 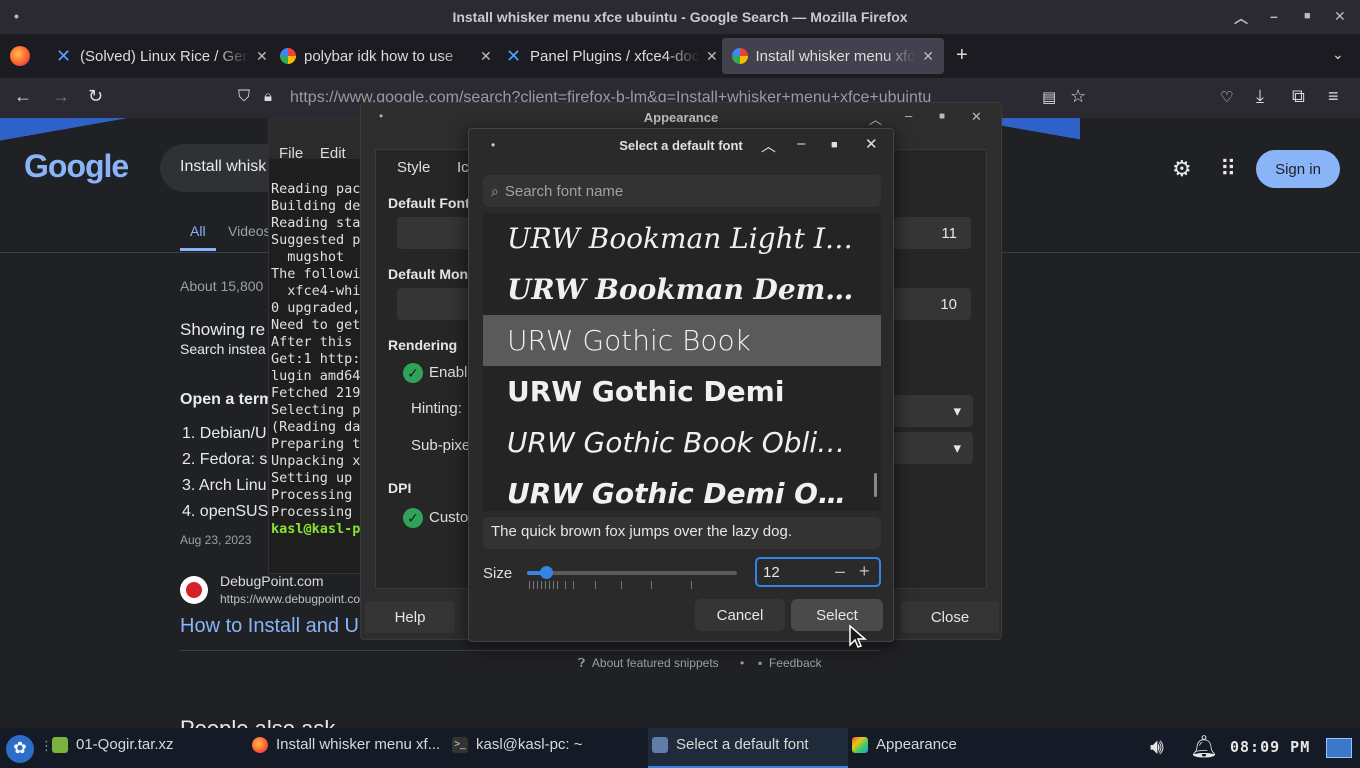 I want to click on taskbar-item-appearance: Appearance, so click(x=904, y=744).